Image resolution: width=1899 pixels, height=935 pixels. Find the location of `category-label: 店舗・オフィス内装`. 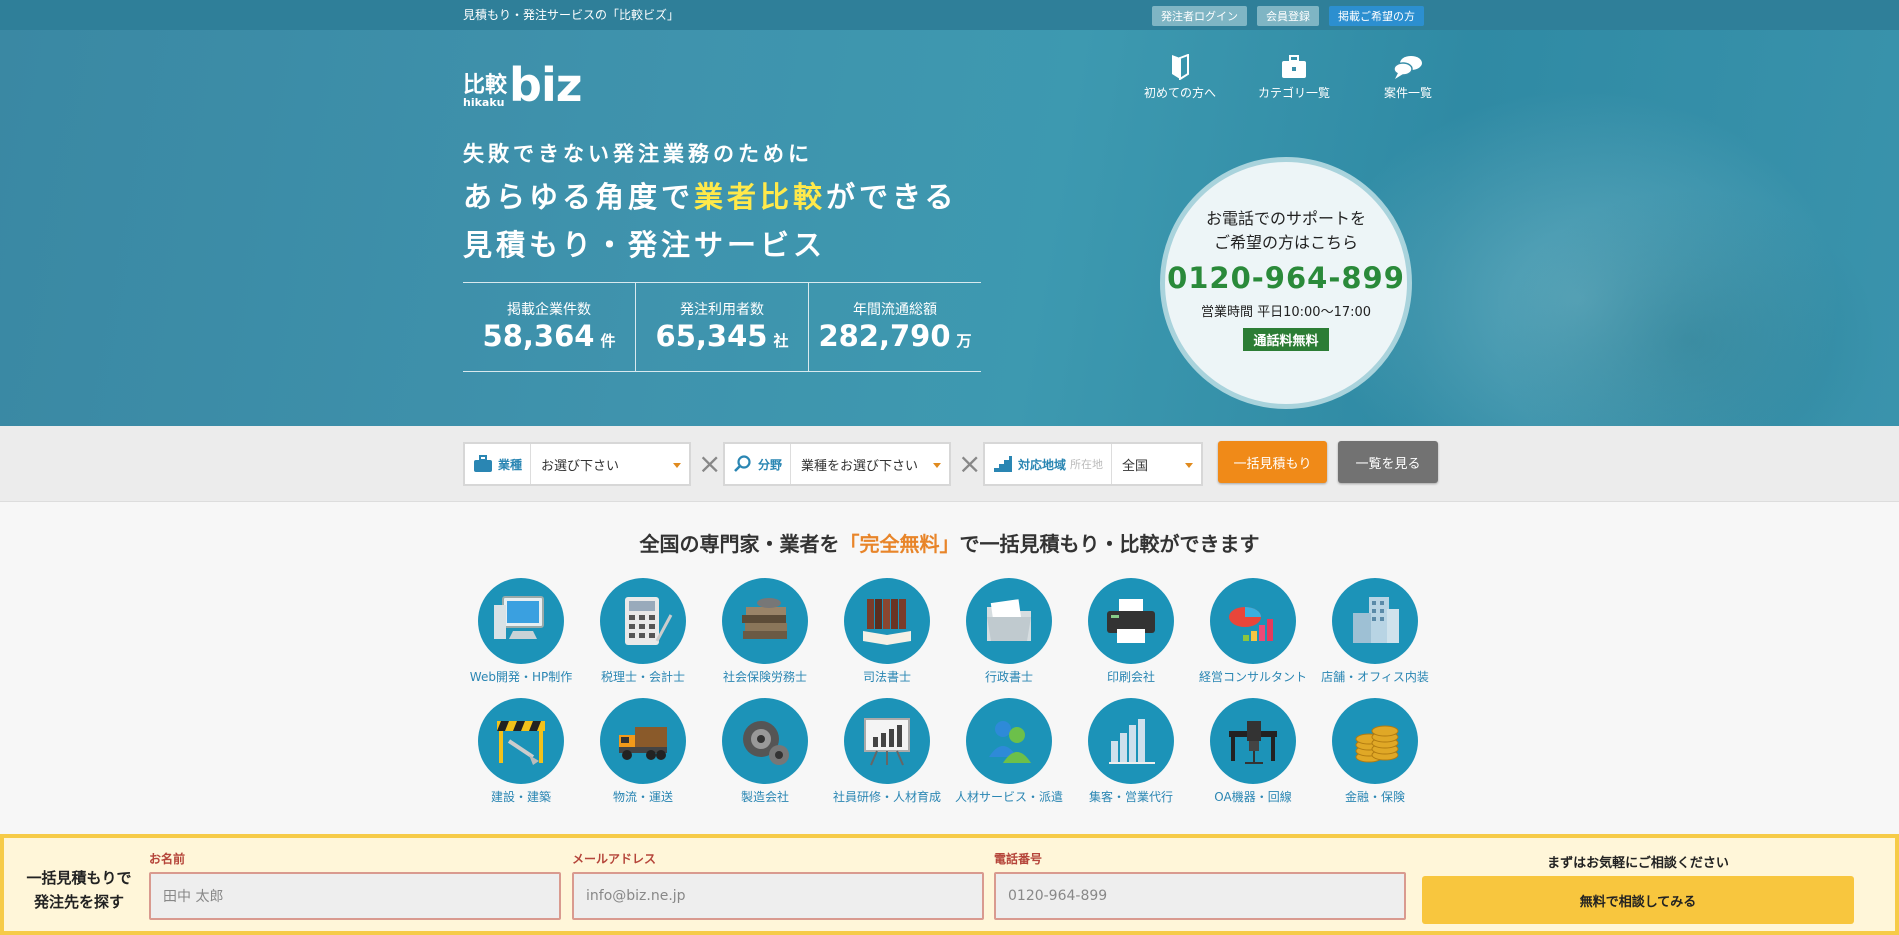

category-label: 店舗・オフィス内装 is located at coordinates (1375, 677).